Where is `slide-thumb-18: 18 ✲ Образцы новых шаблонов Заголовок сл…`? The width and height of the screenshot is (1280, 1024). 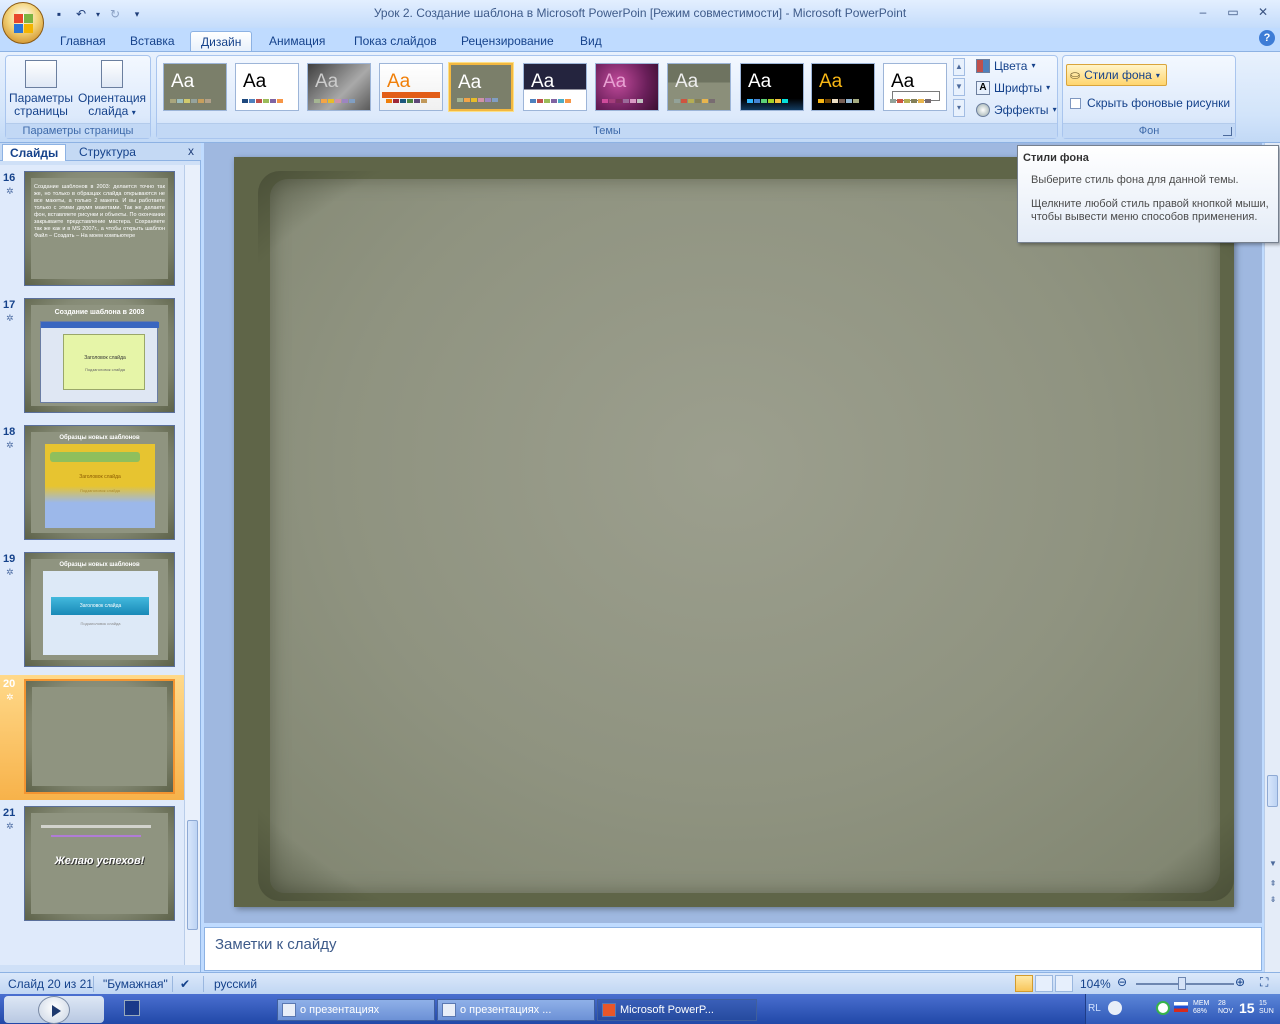 slide-thumb-18: 18 ✲ Образцы новых шаблонов Заголовок сл… is located at coordinates (92, 485).